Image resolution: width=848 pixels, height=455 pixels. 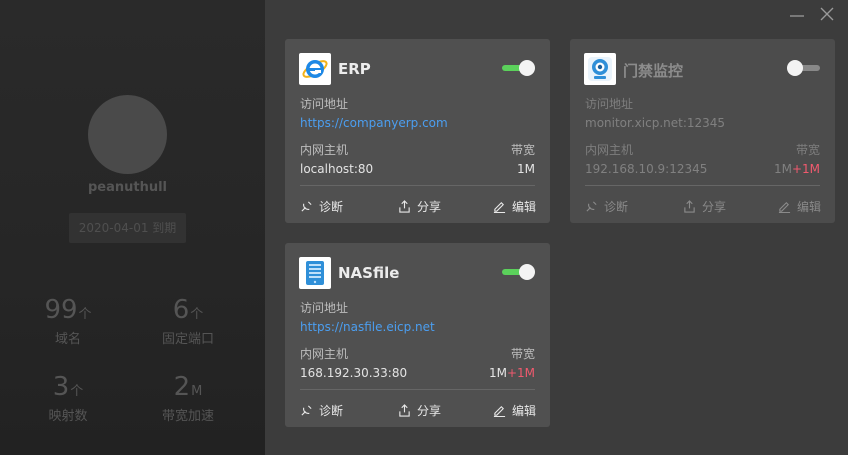 I want to click on internal-host-value: 192.168.10.9:12345, so click(x=646, y=169).